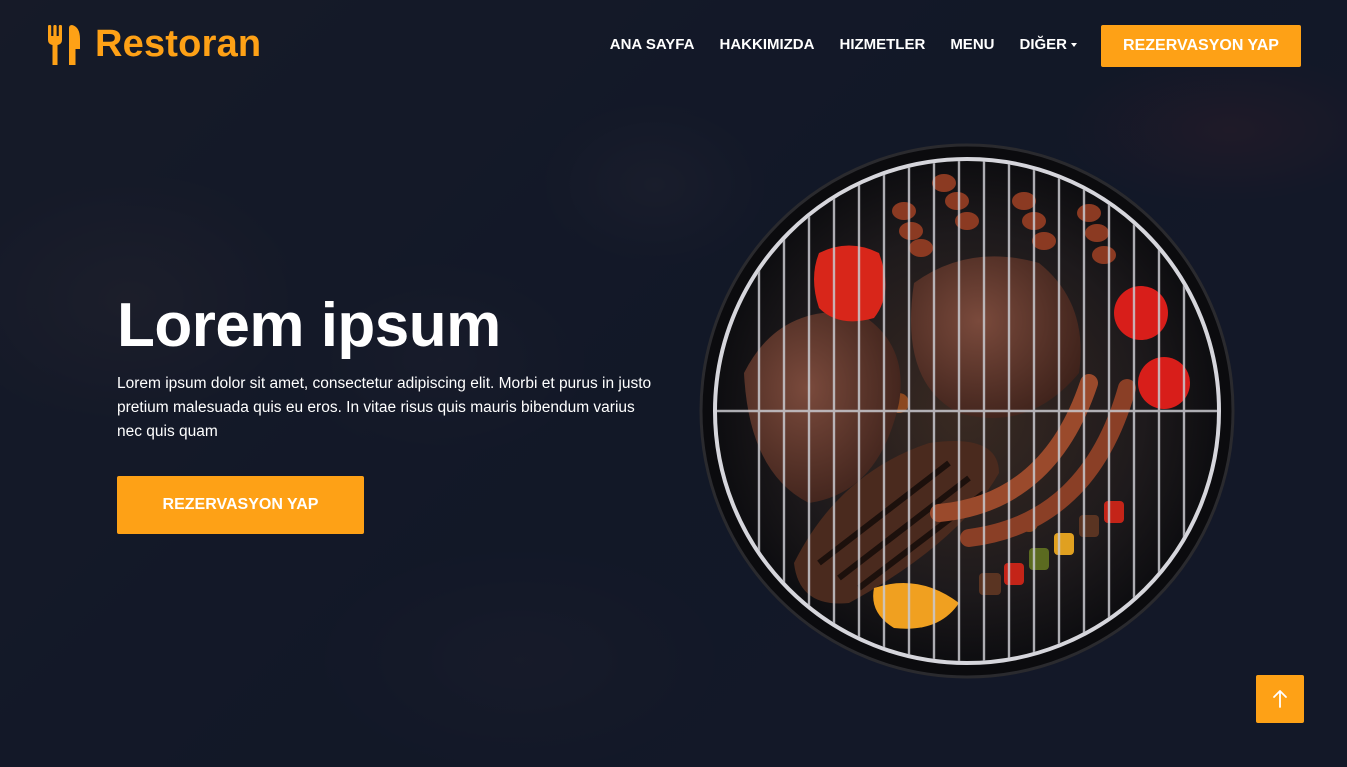  Describe the element at coordinates (882, 44) in the screenshot. I see `nav-item-hizmetler: HIZMETLER` at that location.